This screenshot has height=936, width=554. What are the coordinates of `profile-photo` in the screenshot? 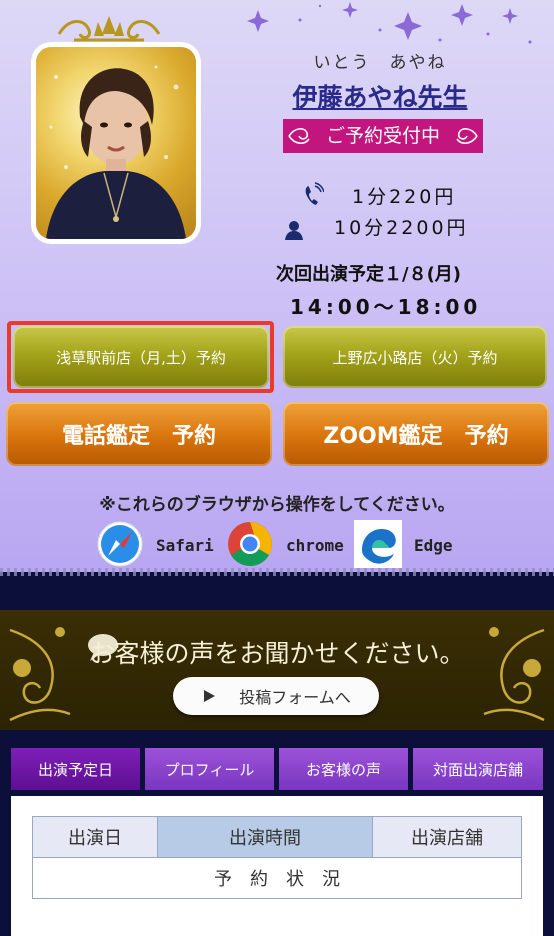 It's located at (116, 143).